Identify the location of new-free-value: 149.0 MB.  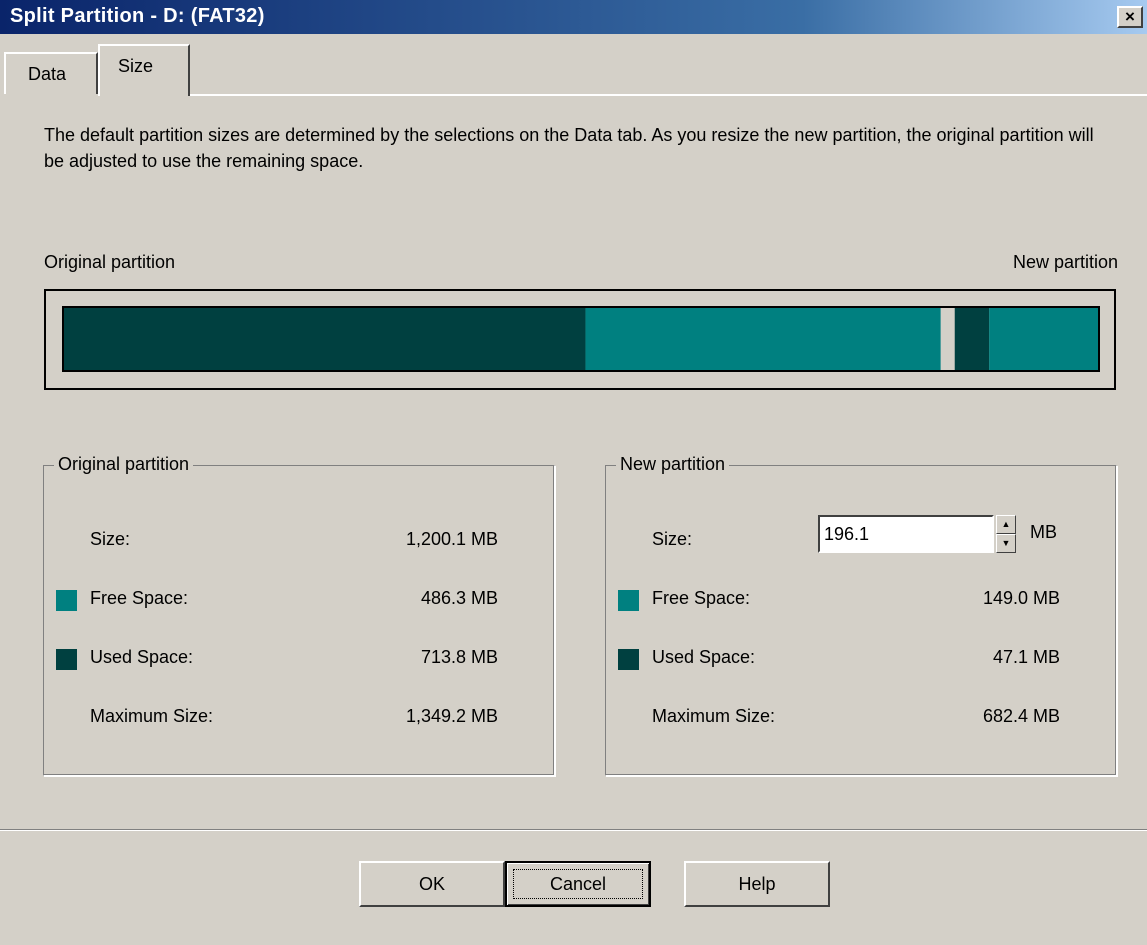
(1021, 598).